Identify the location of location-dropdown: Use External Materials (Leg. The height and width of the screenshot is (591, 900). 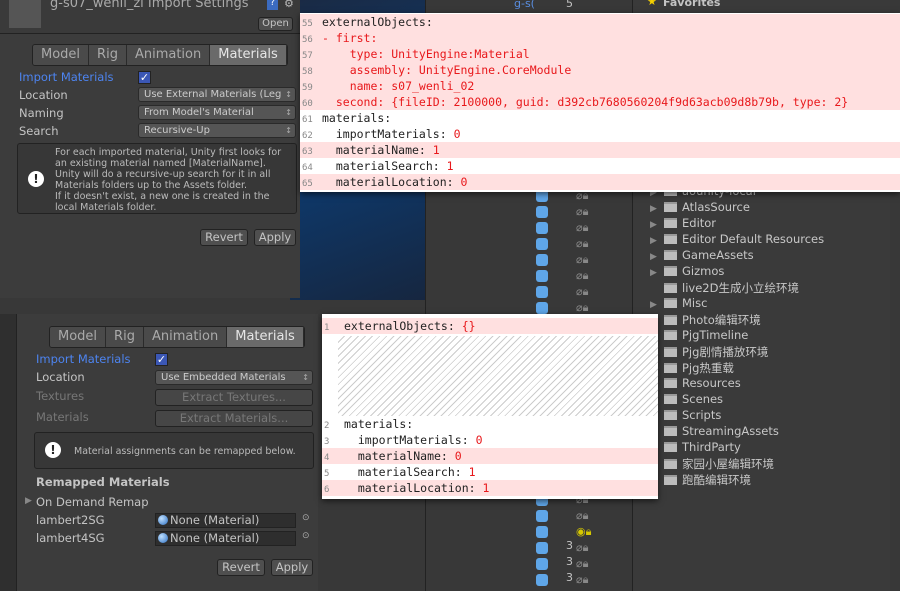
(217, 94).